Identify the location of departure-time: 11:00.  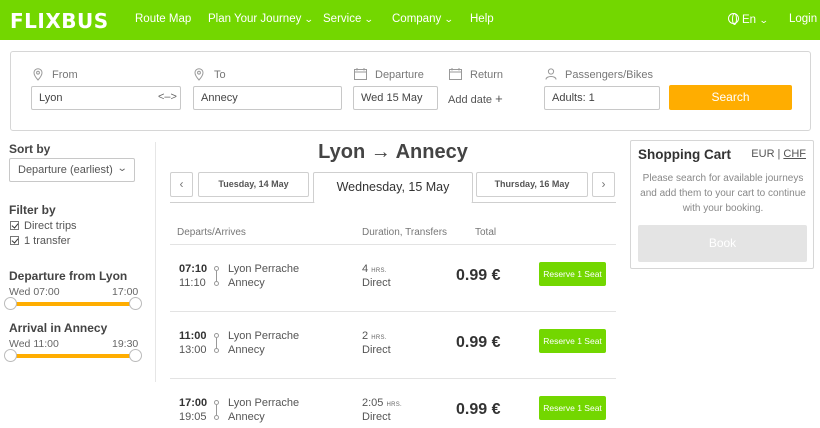
(193, 336).